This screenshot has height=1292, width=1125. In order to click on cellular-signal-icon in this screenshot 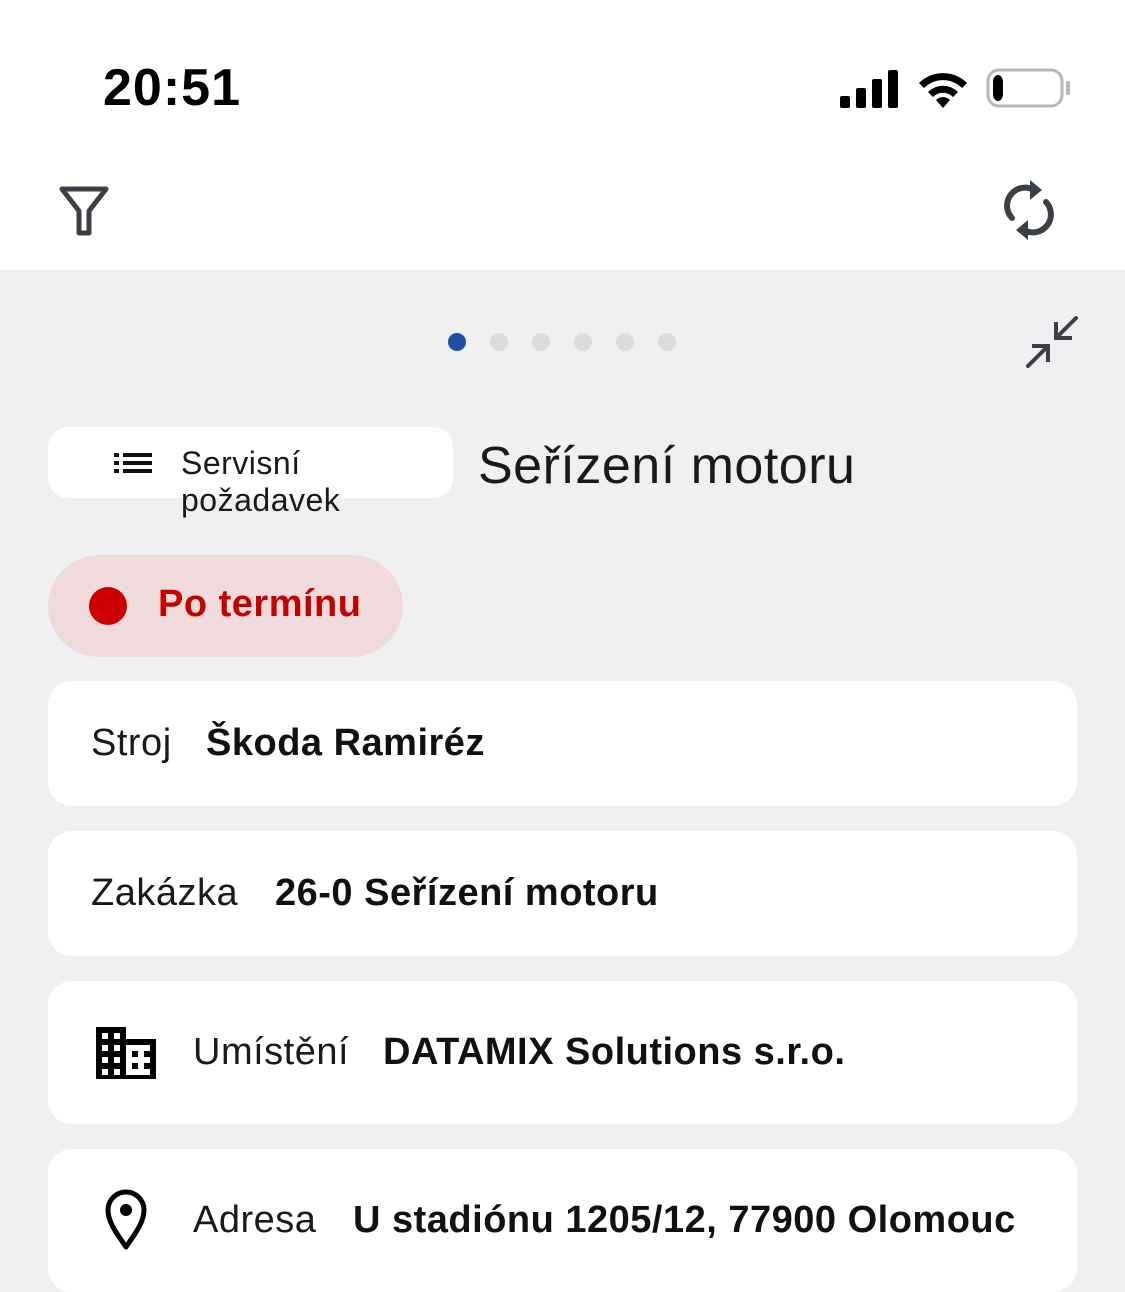, I will do `click(869, 89)`.